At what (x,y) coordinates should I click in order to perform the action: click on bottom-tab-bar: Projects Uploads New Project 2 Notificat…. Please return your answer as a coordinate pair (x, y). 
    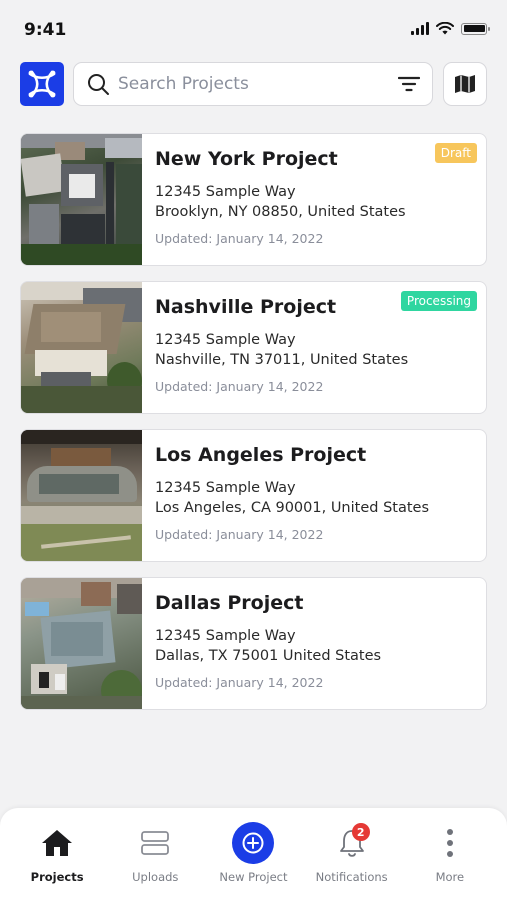
    Looking at the image, I should click on (253, 854).